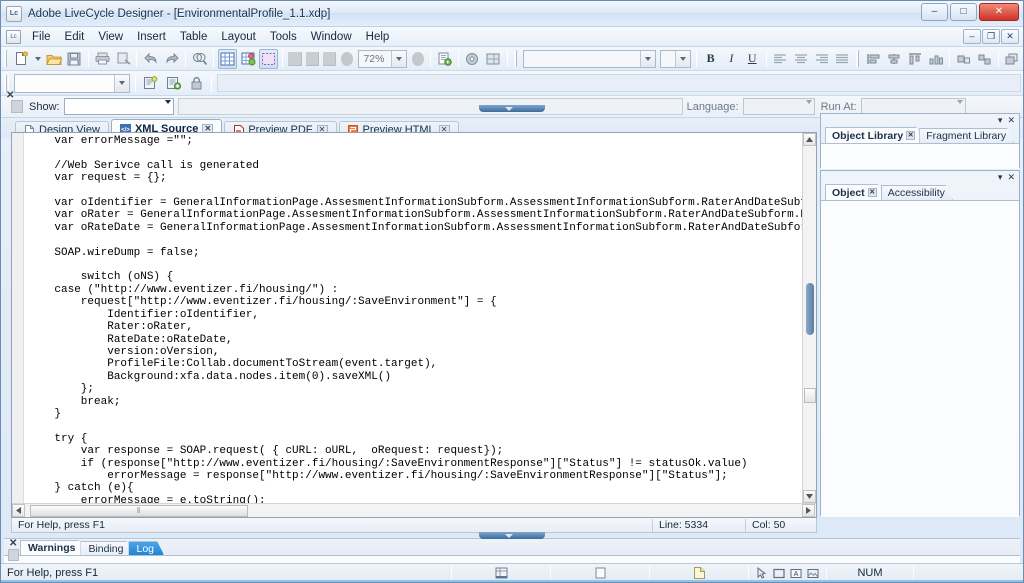  Describe the element at coordinates (842, 59) in the screenshot. I see `align-justify-icon` at that location.